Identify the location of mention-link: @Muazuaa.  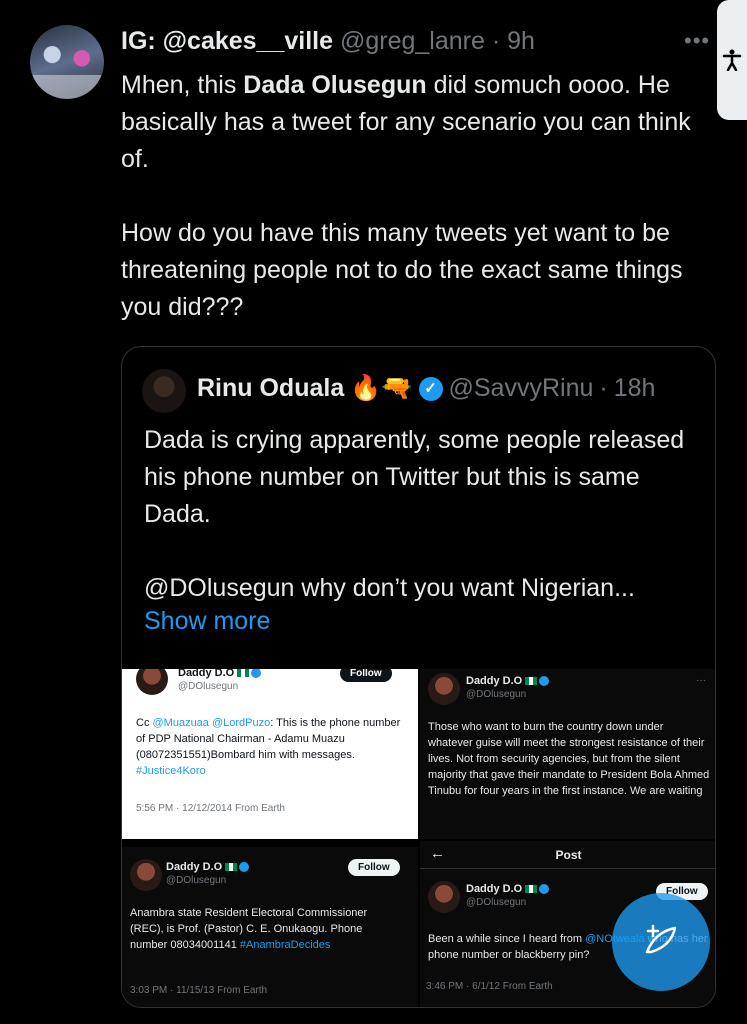
(180, 723).